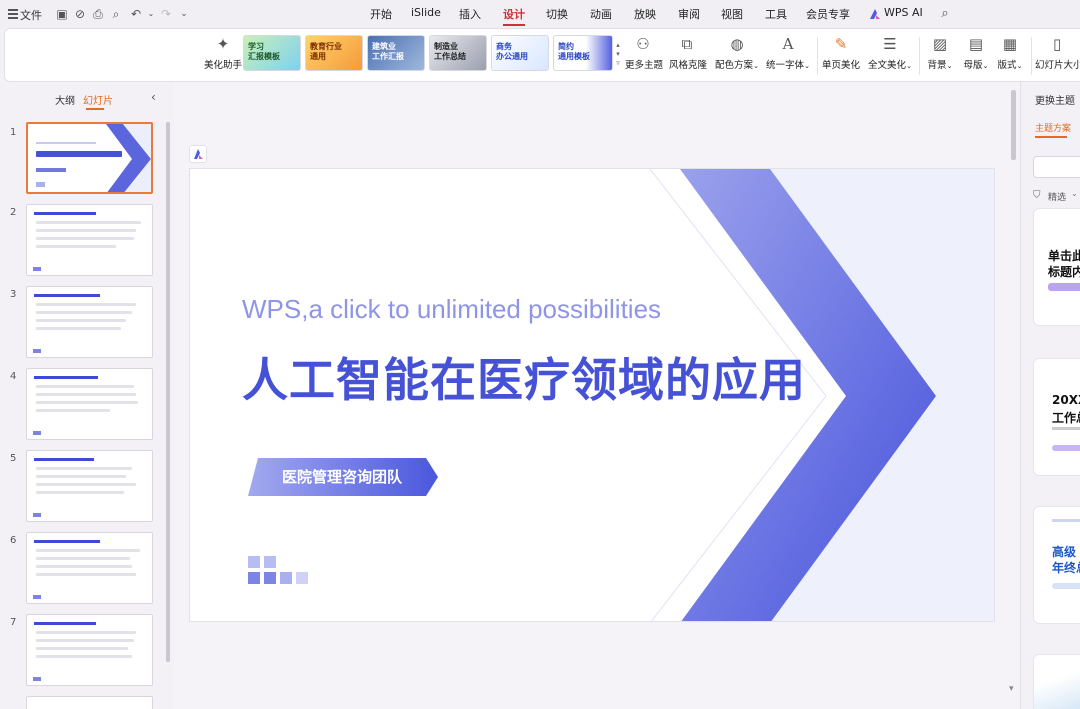 This screenshot has width=1080, height=709. What do you see at coordinates (949, 66) in the screenshot?
I see `chevron-down-icon: ⌄` at bounding box center [949, 66].